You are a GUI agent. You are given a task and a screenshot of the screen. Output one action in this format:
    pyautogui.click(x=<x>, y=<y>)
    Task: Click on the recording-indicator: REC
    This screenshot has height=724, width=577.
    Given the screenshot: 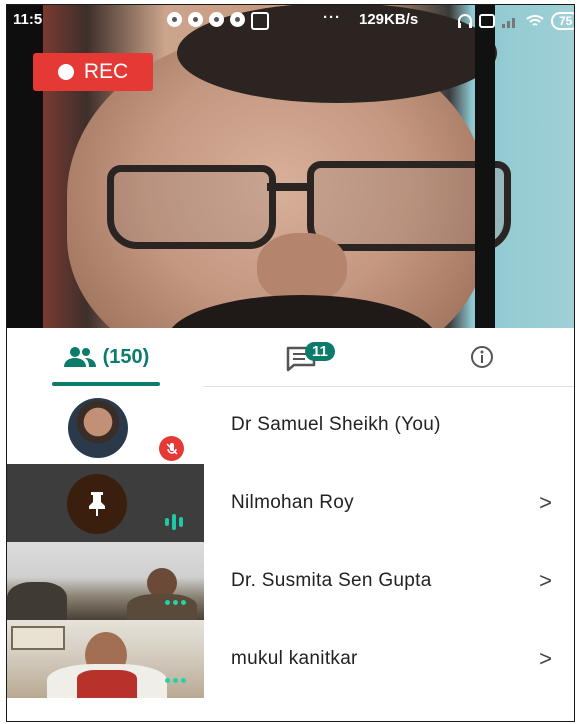 What is the action you would take?
    pyautogui.click(x=93, y=72)
    